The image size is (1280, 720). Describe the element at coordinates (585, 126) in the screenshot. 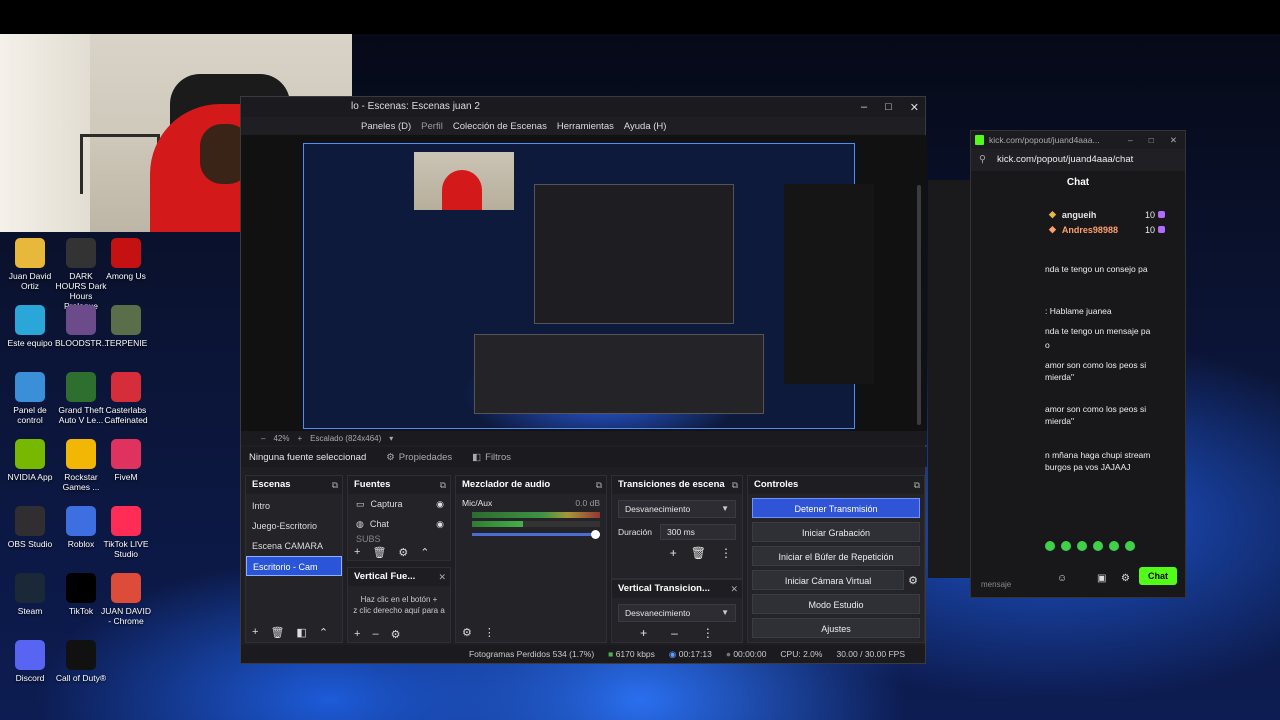

I see `menu-herramientas: Herramientas` at that location.